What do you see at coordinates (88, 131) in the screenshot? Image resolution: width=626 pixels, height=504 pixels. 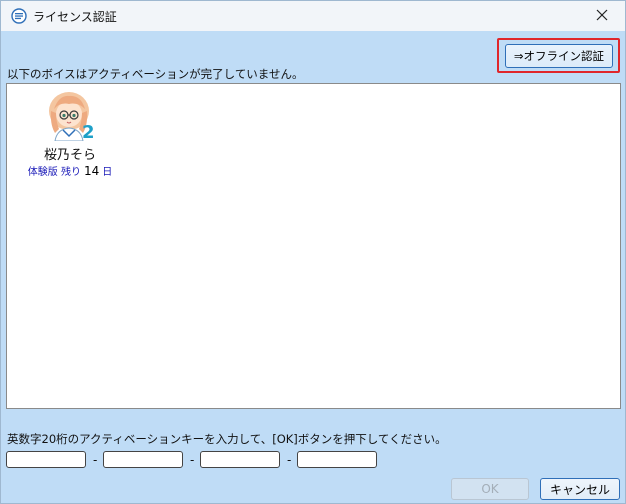 I see `version-badge: 2` at bounding box center [88, 131].